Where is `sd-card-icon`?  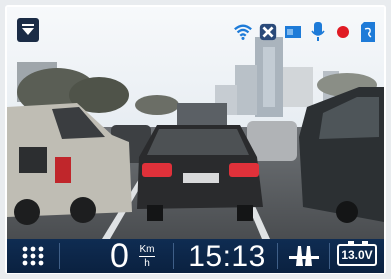
sd-card-icon is located at coordinates (368, 32).